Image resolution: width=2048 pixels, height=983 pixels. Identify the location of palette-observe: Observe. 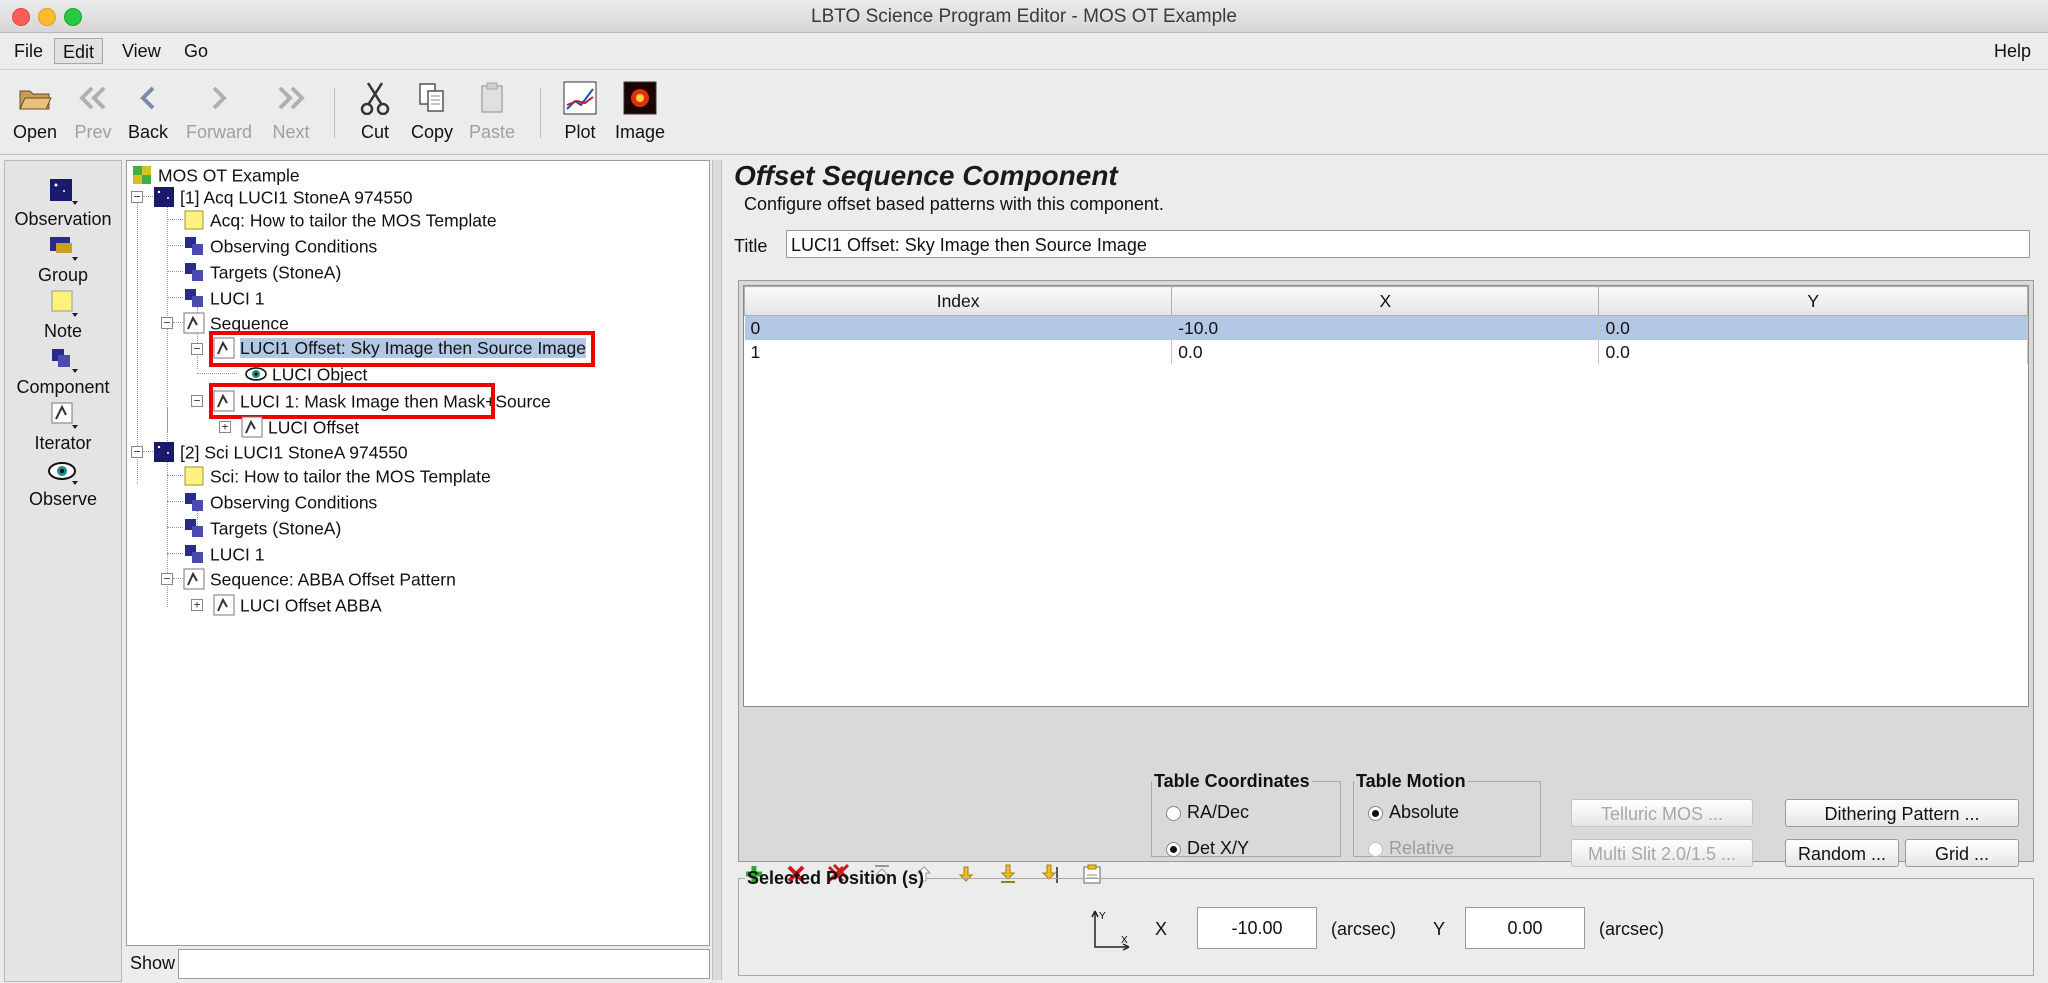
(63, 482).